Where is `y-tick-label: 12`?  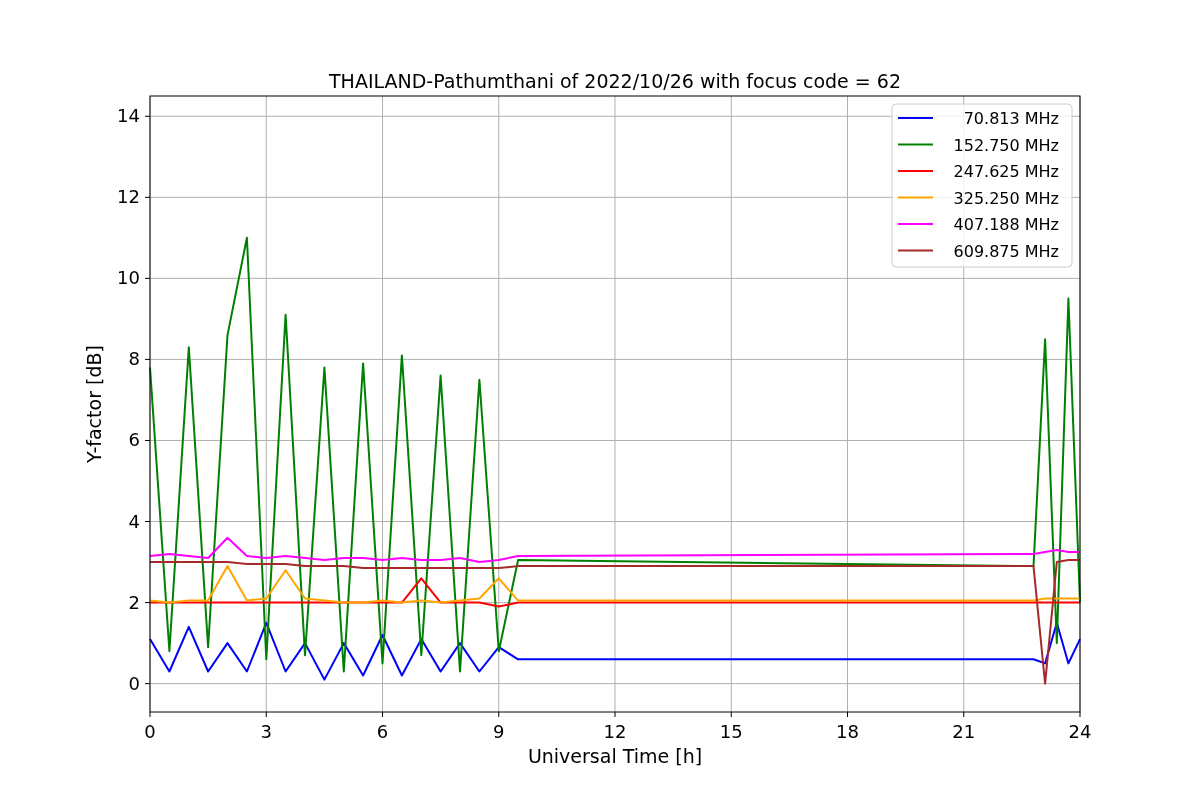 y-tick-label: 12 is located at coordinates (128, 197).